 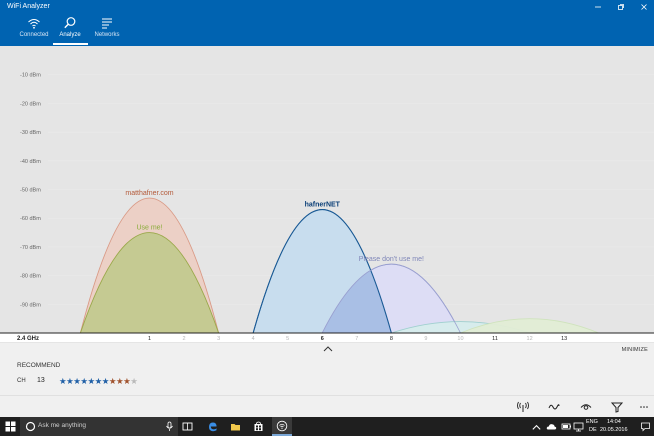 What do you see at coordinates (323, 205) in the screenshot?
I see `network-label: hafnerNET` at bounding box center [323, 205].